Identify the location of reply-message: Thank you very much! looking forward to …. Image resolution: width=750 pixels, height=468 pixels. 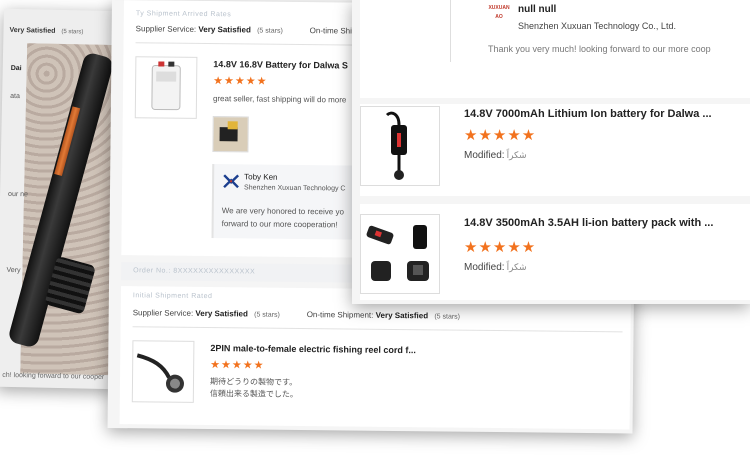
(599, 49).